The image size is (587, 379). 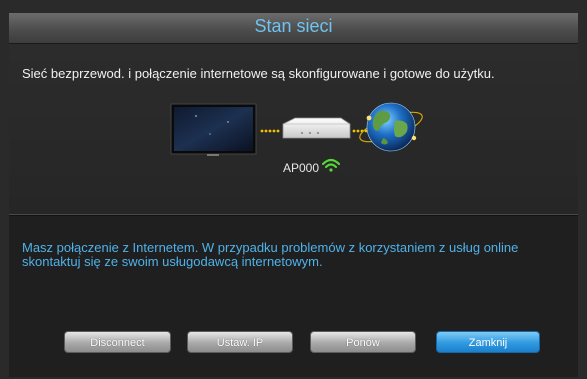 What do you see at coordinates (117, 342) in the screenshot?
I see `disconnect-button: Disconnect` at bounding box center [117, 342].